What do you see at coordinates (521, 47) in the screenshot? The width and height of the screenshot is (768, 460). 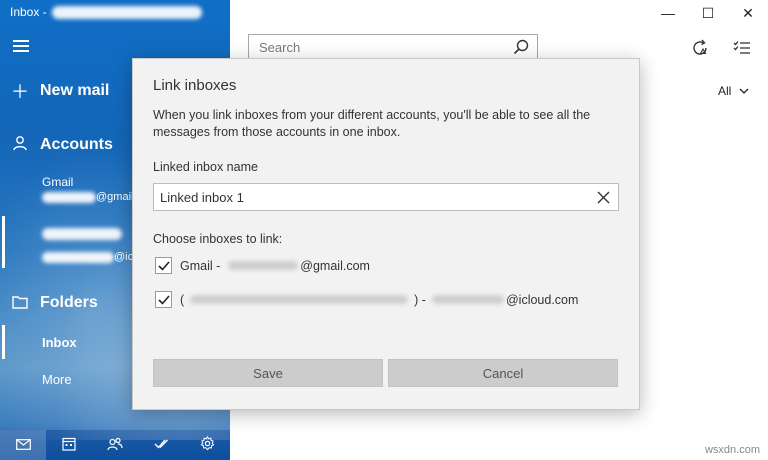 I see `search-icon` at bounding box center [521, 47].